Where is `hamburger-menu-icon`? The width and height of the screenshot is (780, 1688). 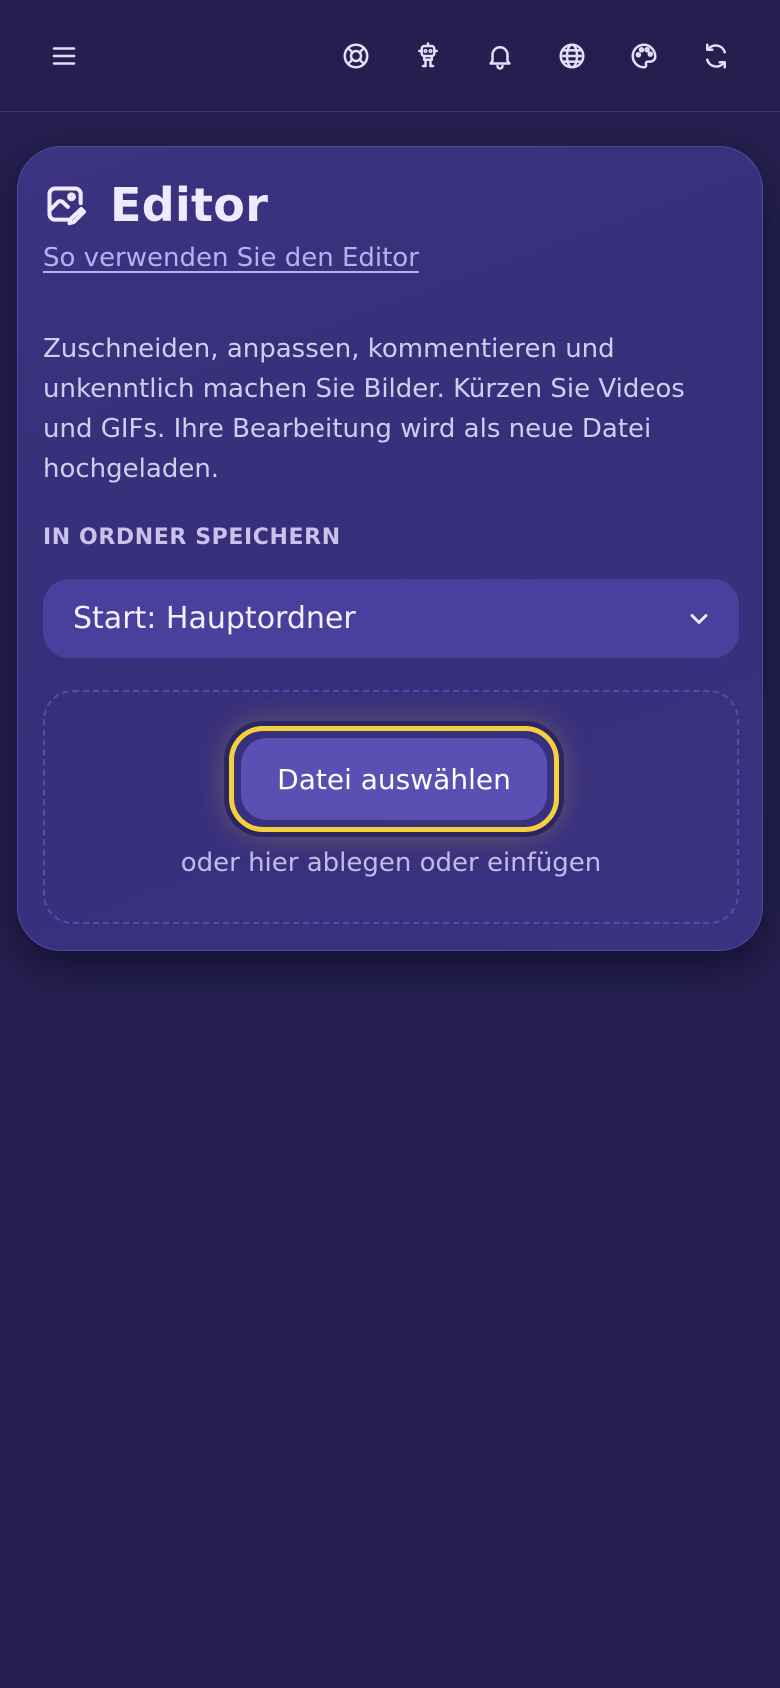
hamburger-menu-icon is located at coordinates (64, 56).